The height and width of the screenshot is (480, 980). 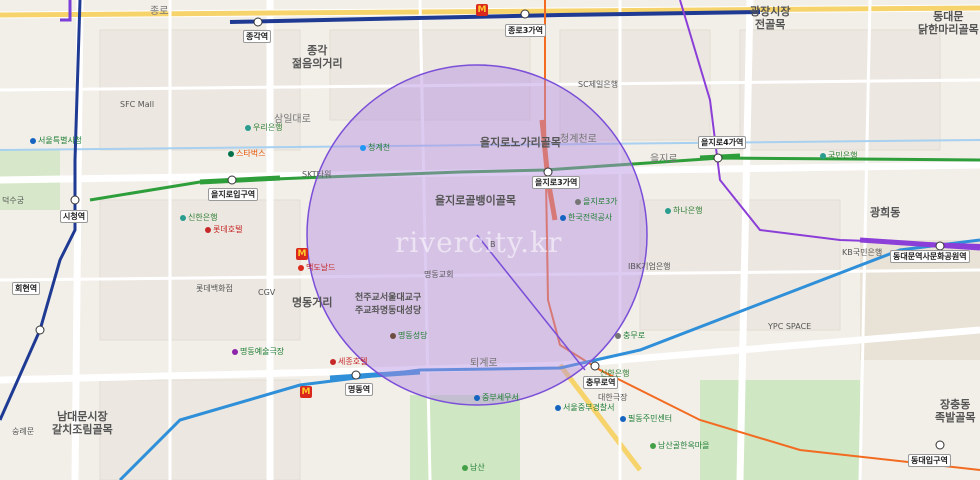 I want to click on landmark-ypc: YPC SPACE, so click(x=789, y=326).